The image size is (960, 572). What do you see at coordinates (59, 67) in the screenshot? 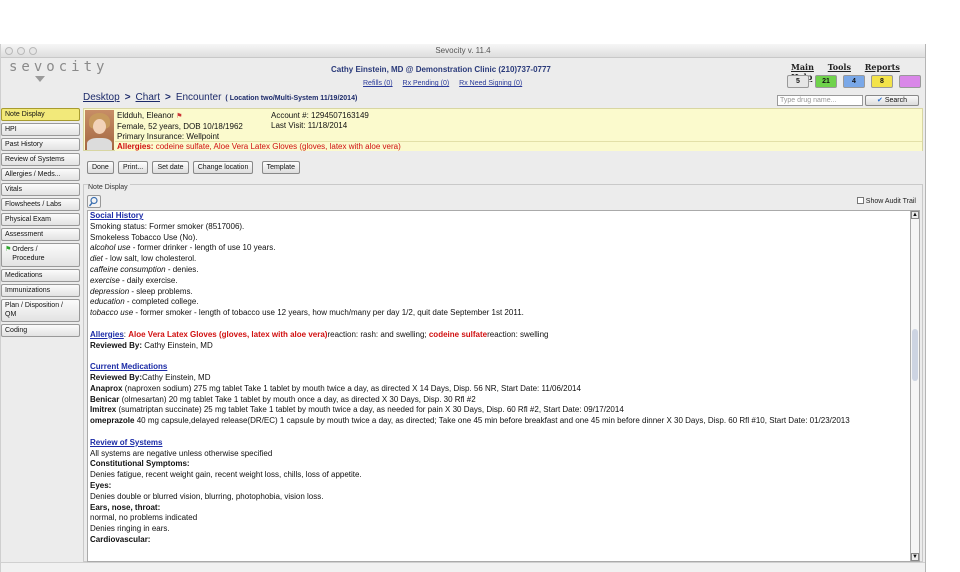
I see `sevocity-logo: sevocity` at bounding box center [59, 67].